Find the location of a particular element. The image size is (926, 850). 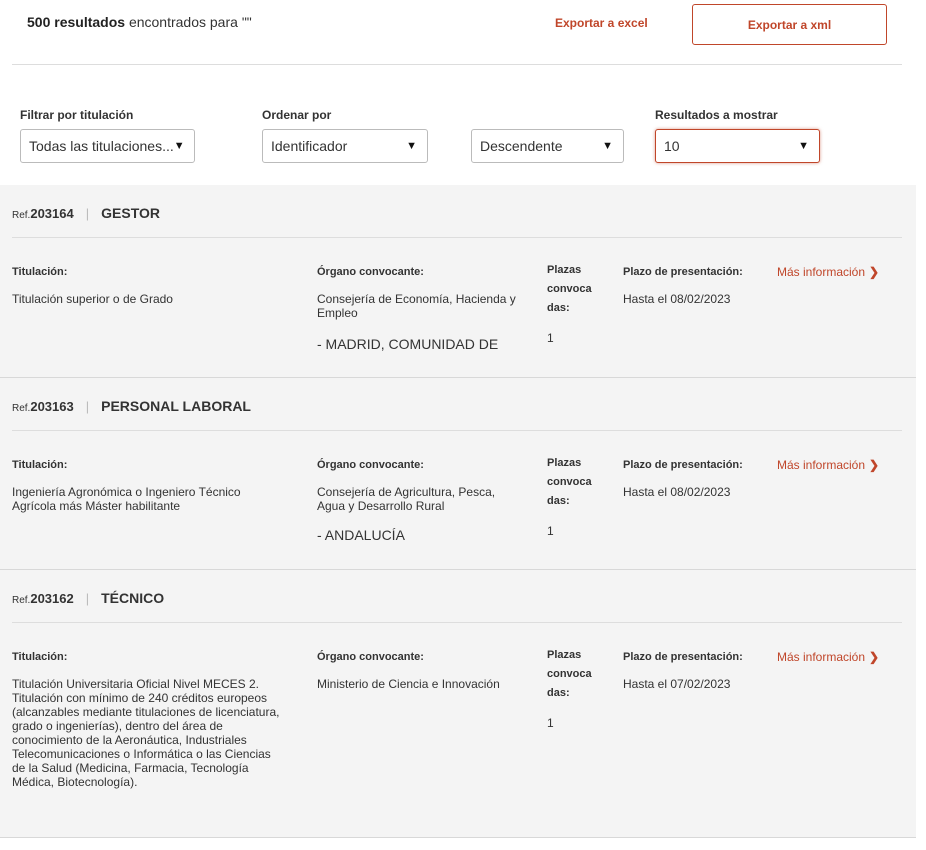

ref-number: 203164 is located at coordinates (52, 213).